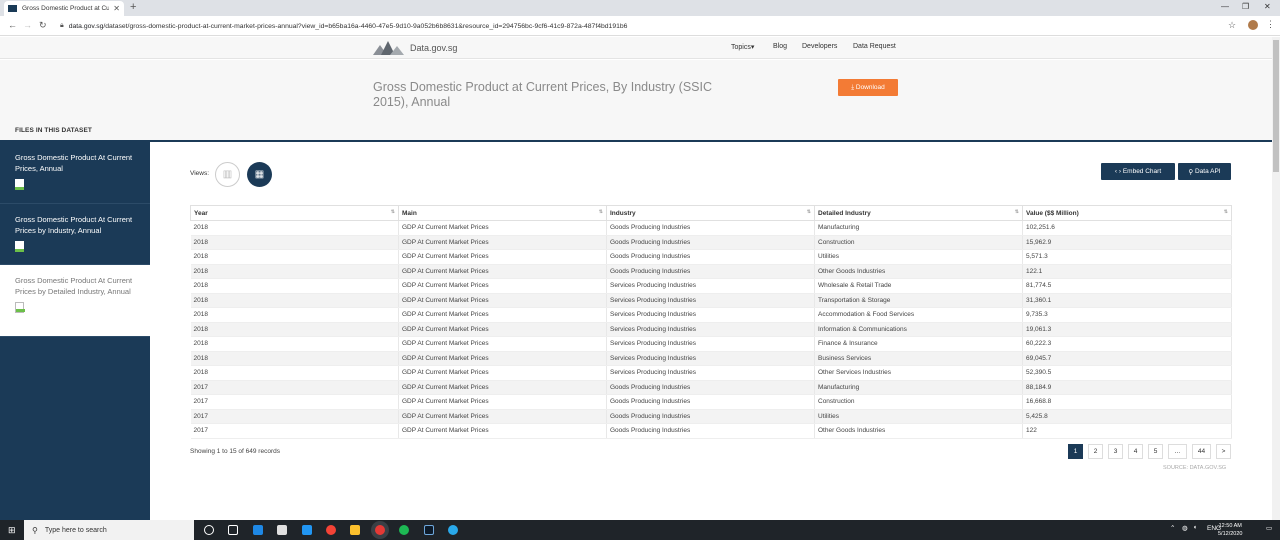 The height and width of the screenshot is (540, 1280). What do you see at coordinates (1138, 171) in the screenshot?
I see `embed-chart-button: ‹ › Embed Chart` at bounding box center [1138, 171].